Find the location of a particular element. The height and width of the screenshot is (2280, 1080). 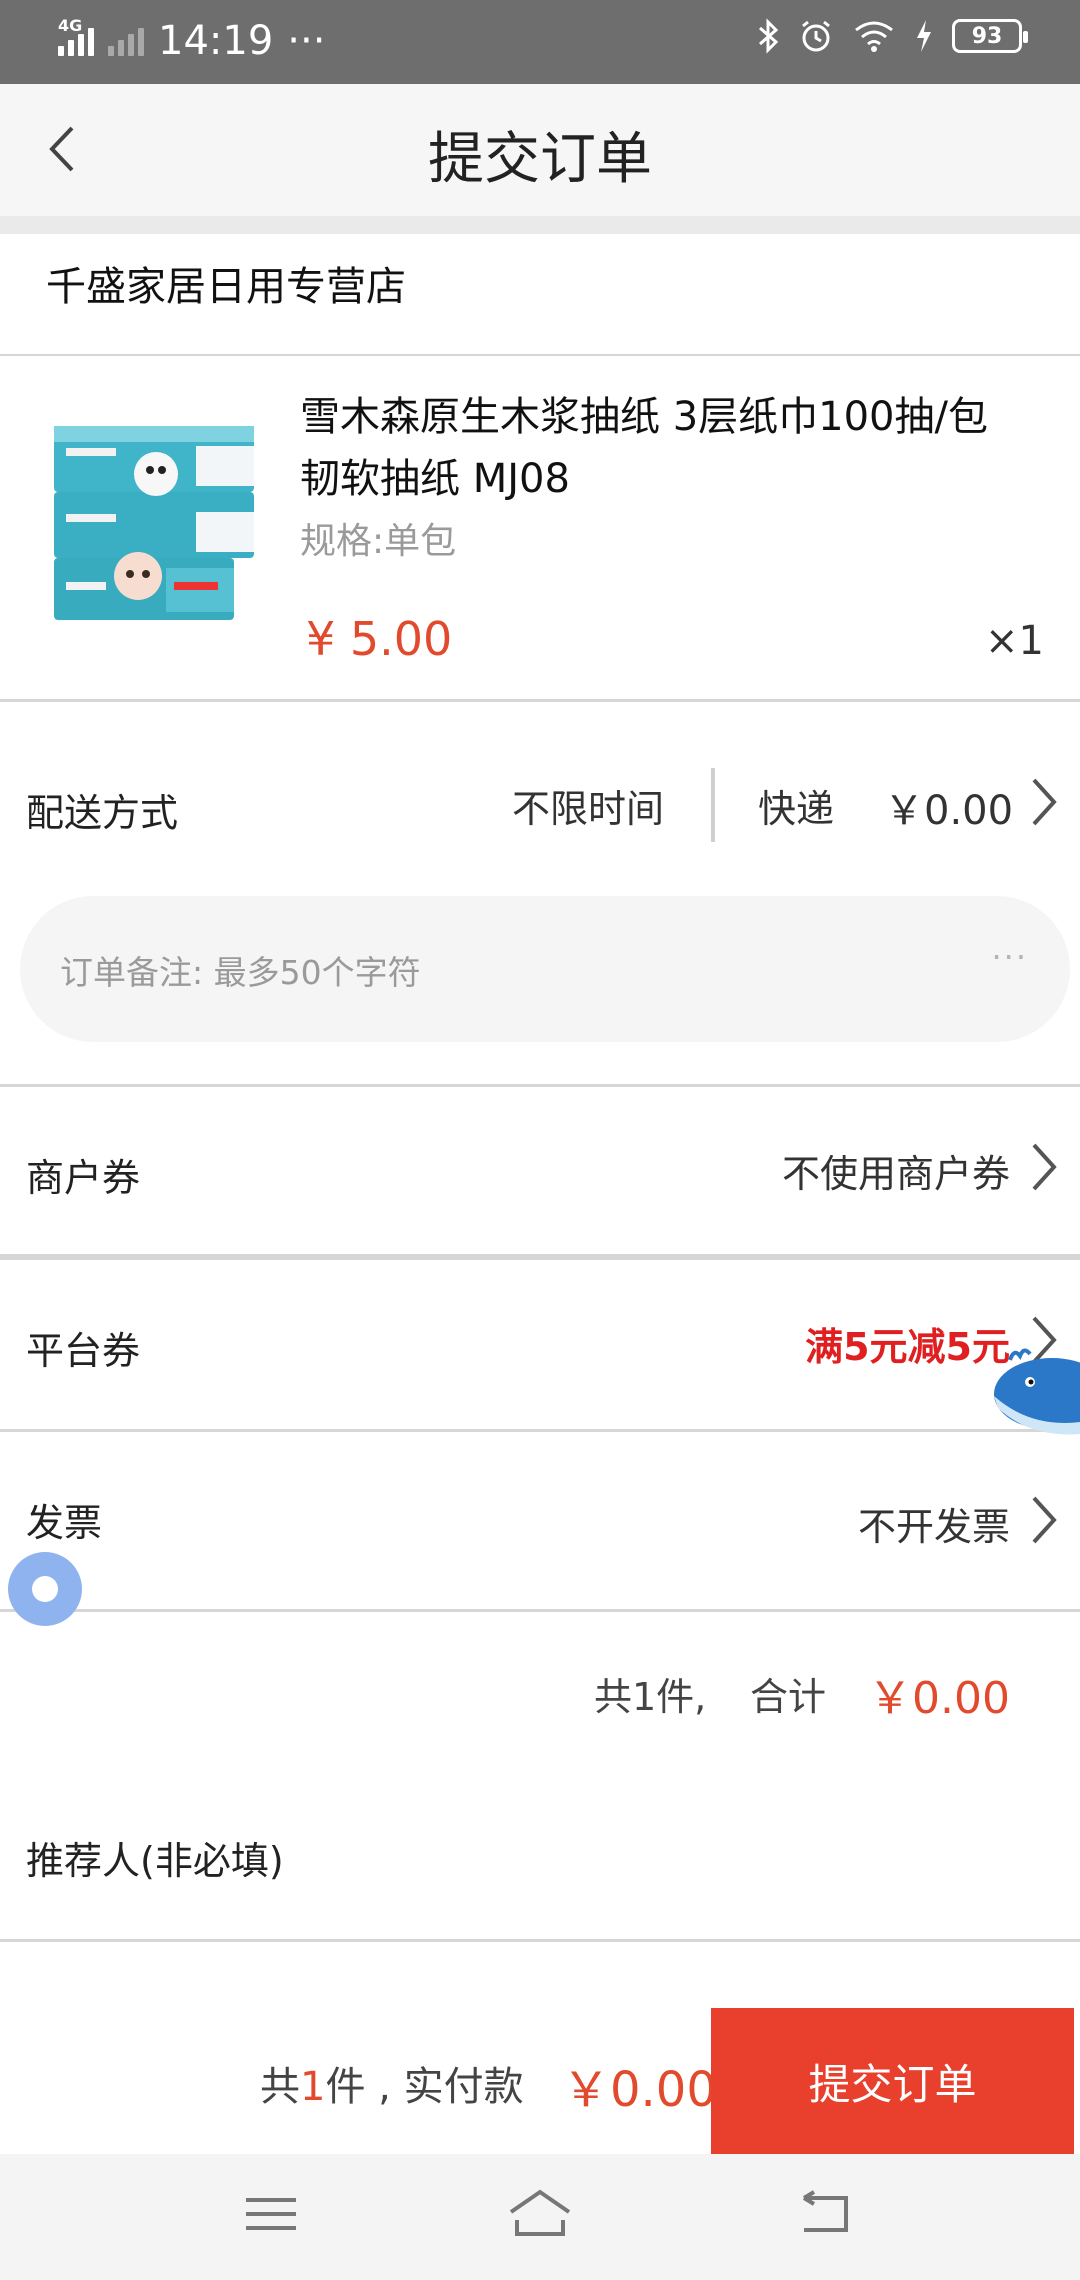

merchant-coupon-label: 商户券 is located at coordinates (83, 1178).